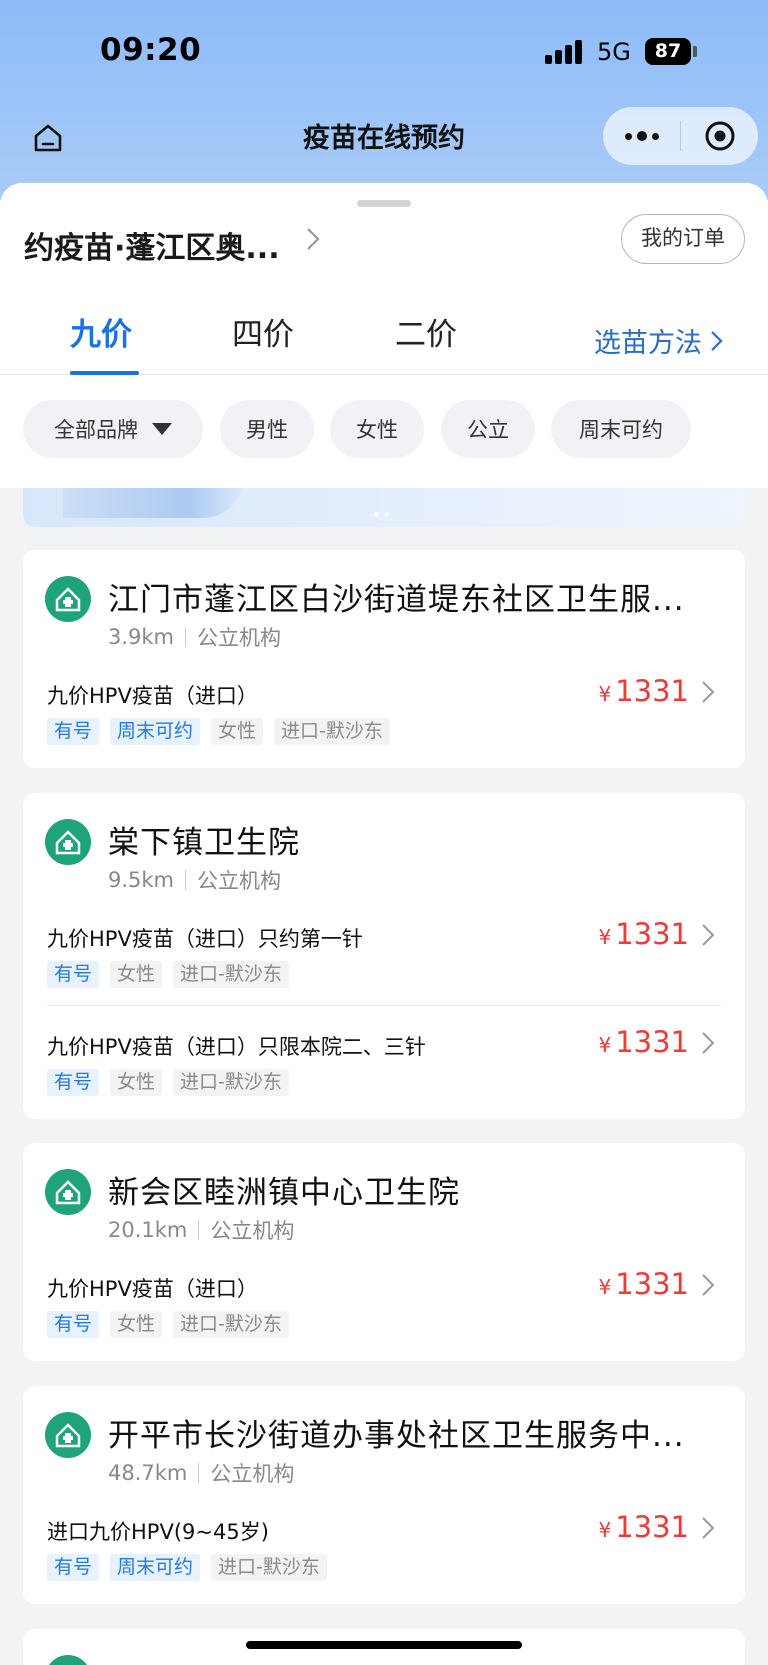  Describe the element at coordinates (263, 331) in the screenshot. I see `tab-four-valent: 四价` at that location.